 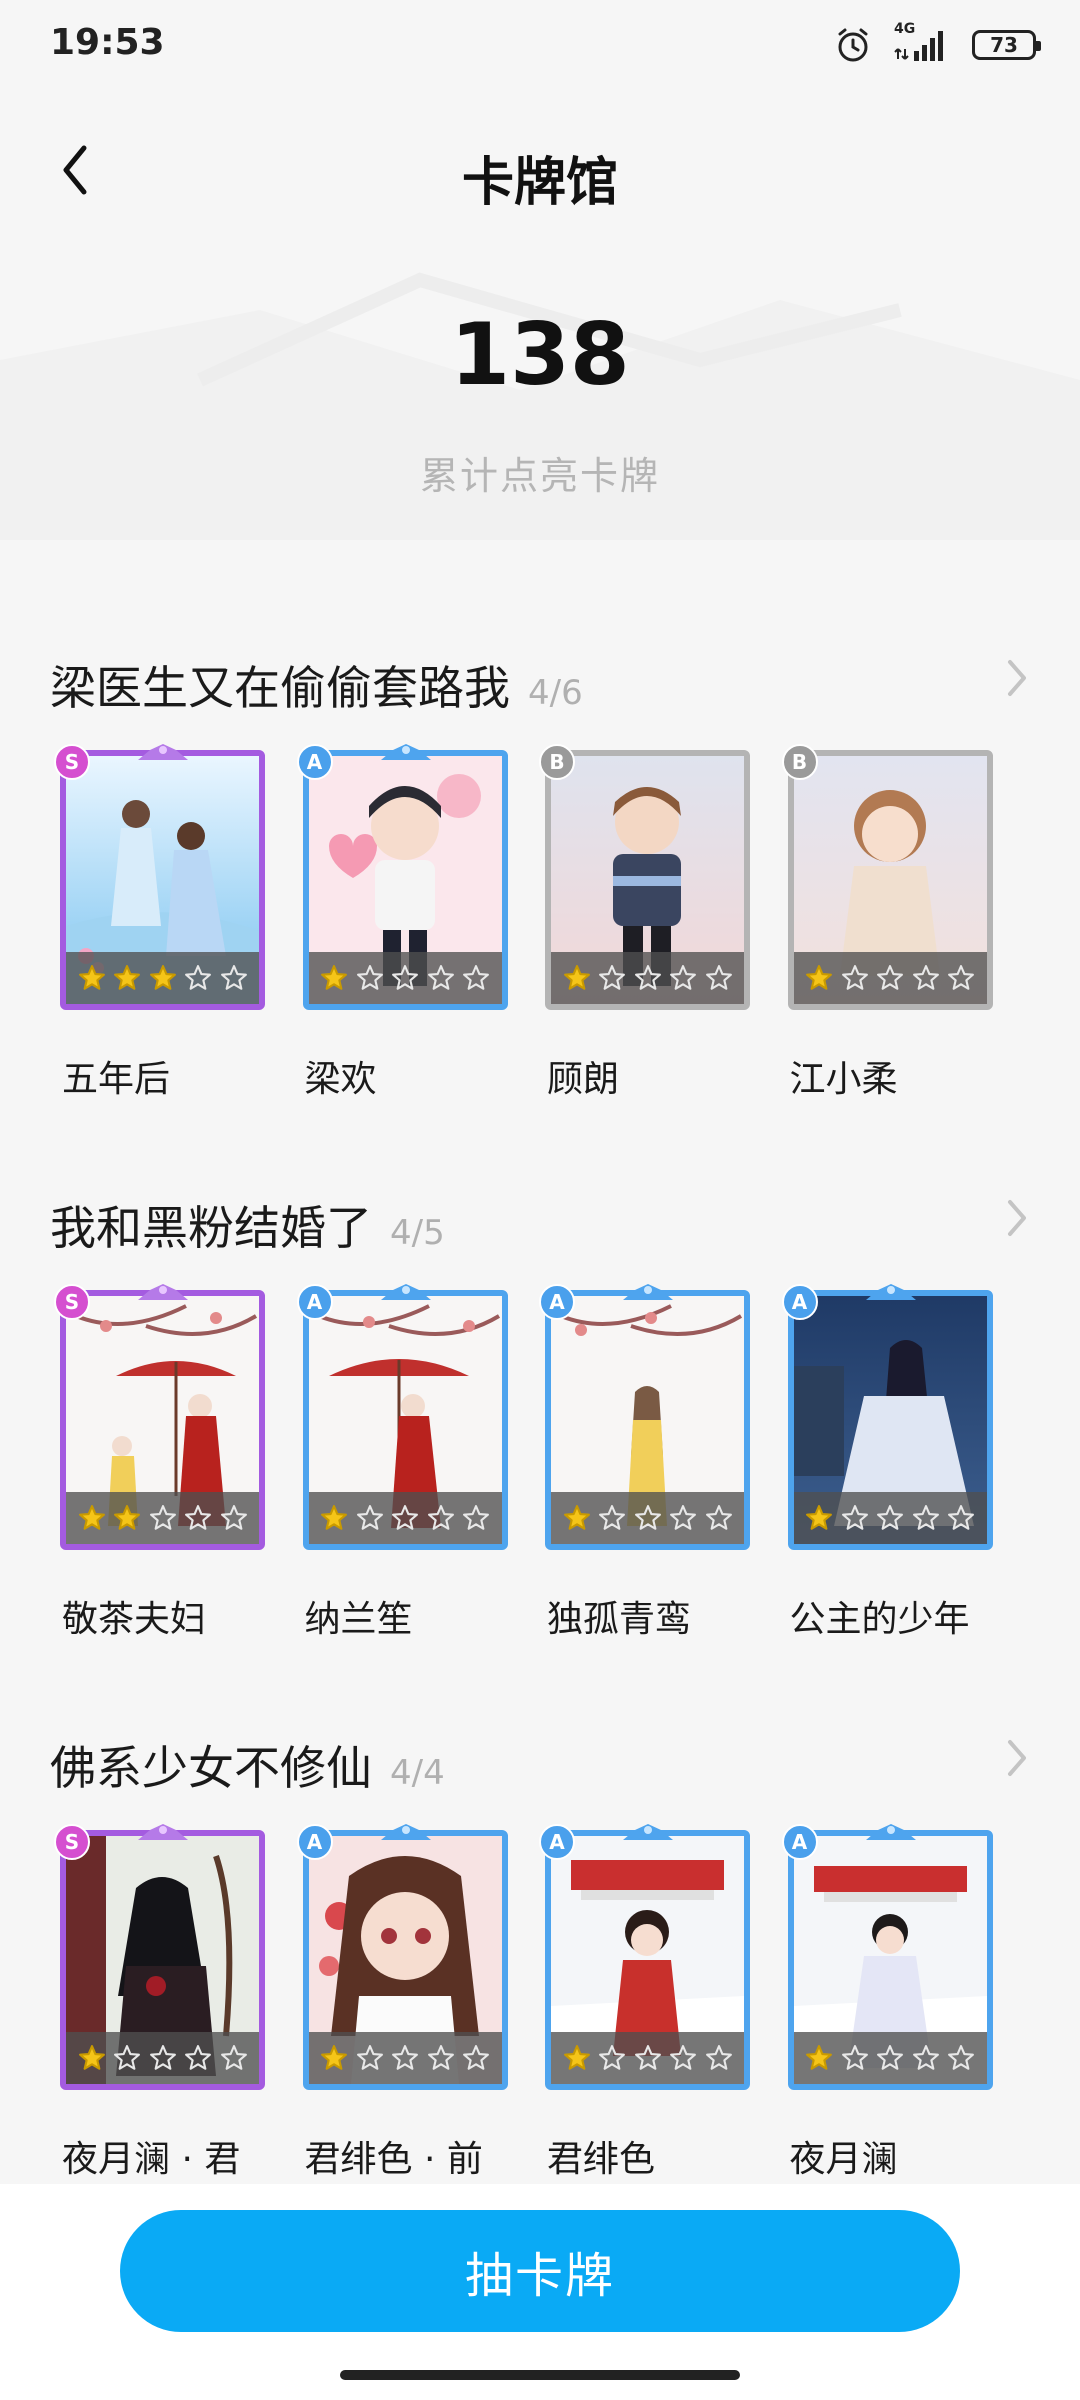 I want to click on card-独孤青鸾, so click(x=647, y=1420).